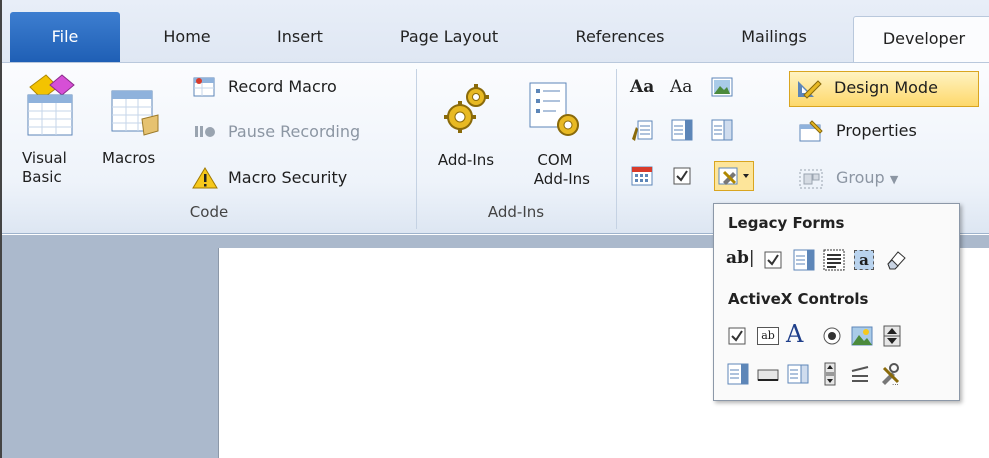  Describe the element at coordinates (294, 132) in the screenshot. I see `pause-recording-button: Pause Recording` at that location.